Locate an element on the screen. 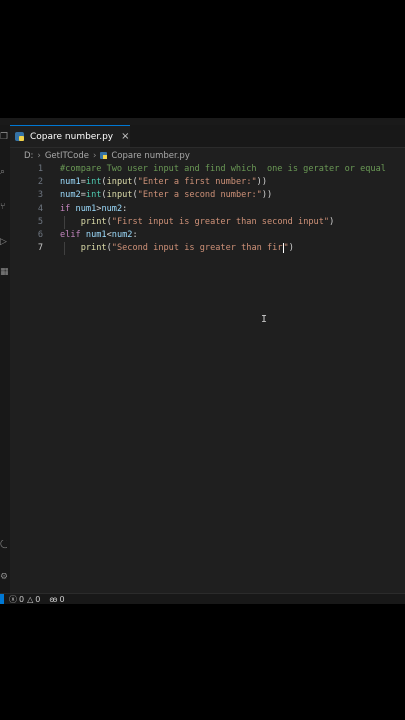 The image size is (405, 720). tab-bar: Copare number.py × is located at coordinates (207, 136).